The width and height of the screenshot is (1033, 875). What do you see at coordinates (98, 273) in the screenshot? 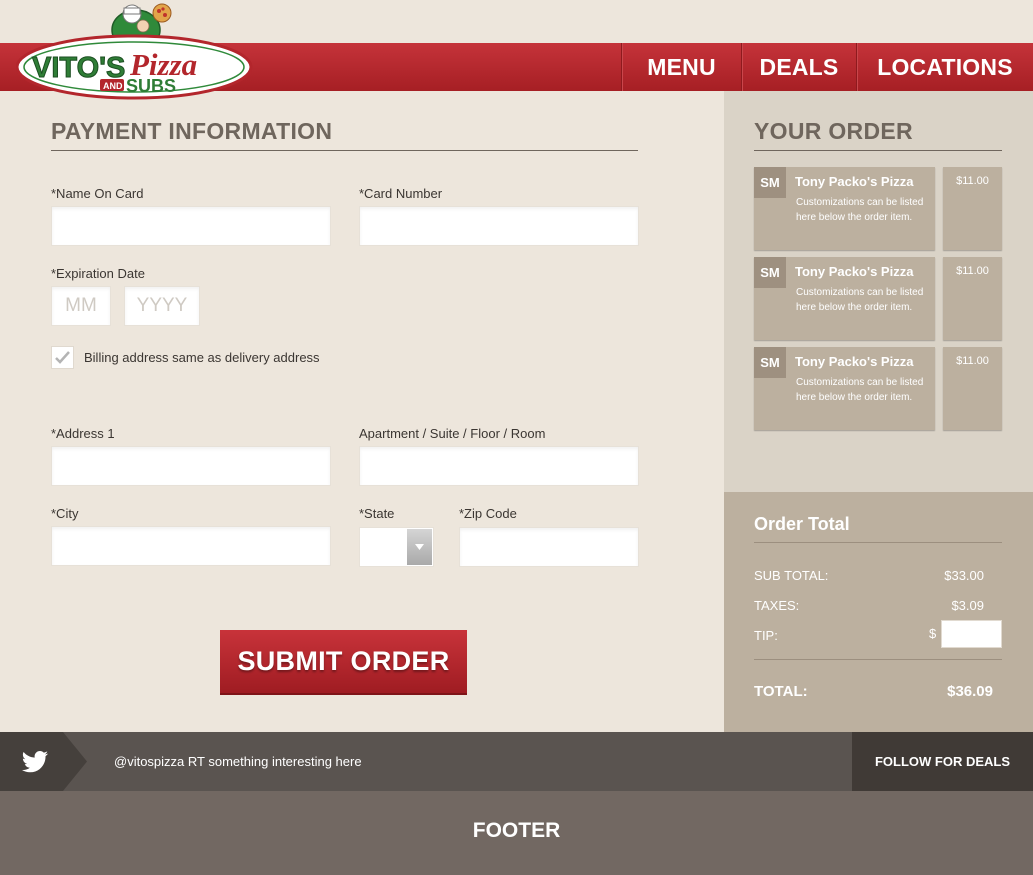
I see `expiration-date-label: *Expiration Date` at bounding box center [98, 273].